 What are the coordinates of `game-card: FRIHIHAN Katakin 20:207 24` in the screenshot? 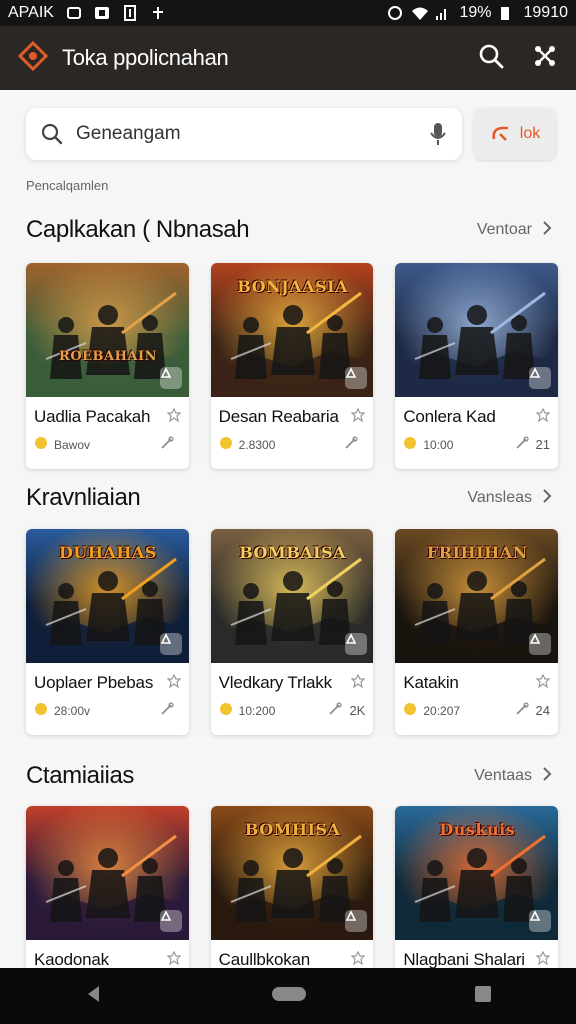 It's located at (477, 632).